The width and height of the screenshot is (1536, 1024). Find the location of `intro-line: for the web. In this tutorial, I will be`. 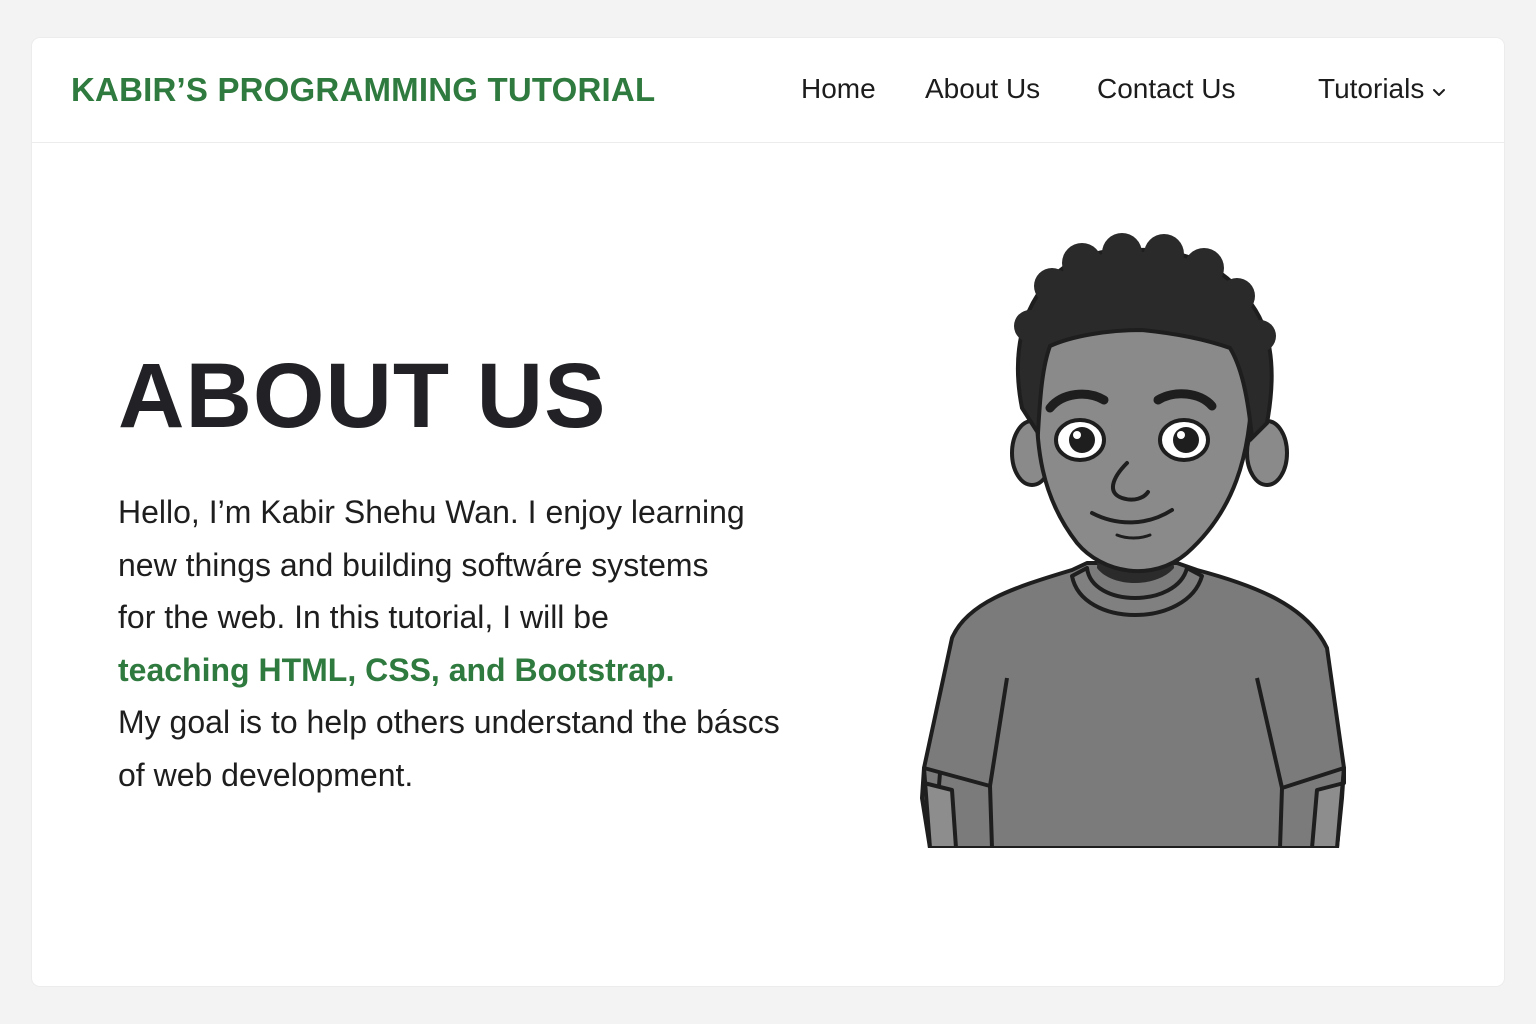

intro-line: for the web. In this tutorial, I will be is located at coordinates (363, 617).